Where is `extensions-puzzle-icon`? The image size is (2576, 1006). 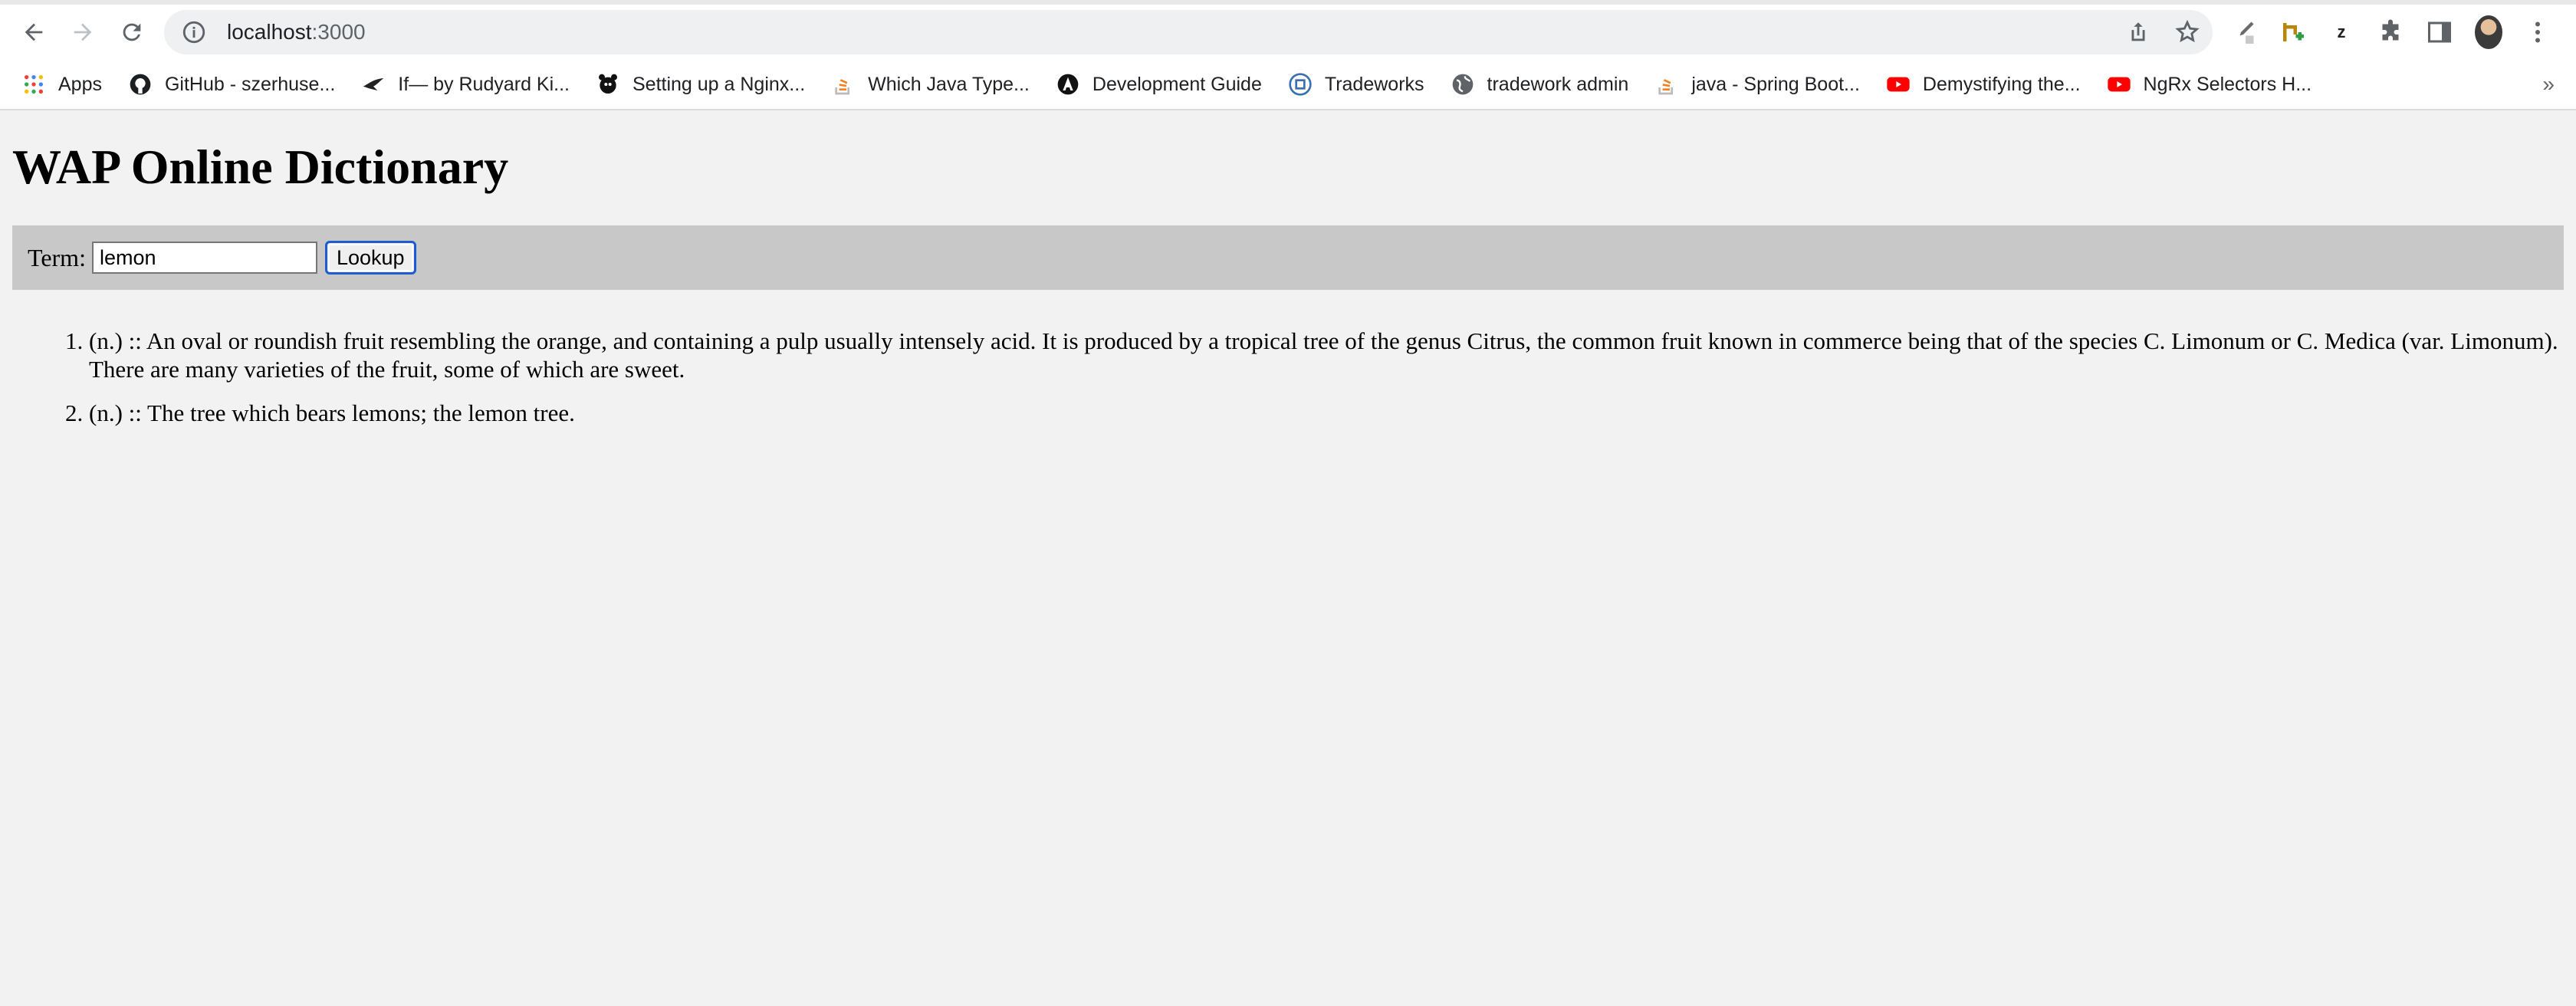
extensions-puzzle-icon is located at coordinates (2390, 32).